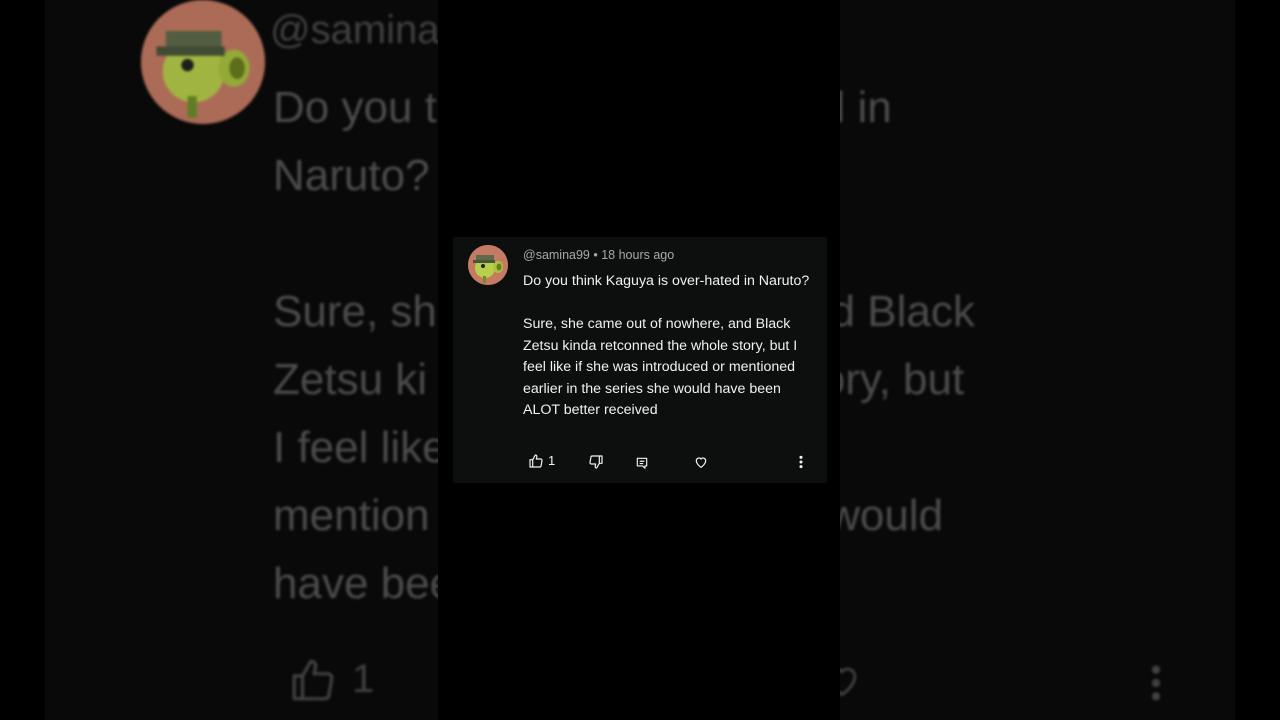  Describe the element at coordinates (599, 255) in the screenshot. I see `comment-meta: @samina99 • 18 hours ago` at that location.